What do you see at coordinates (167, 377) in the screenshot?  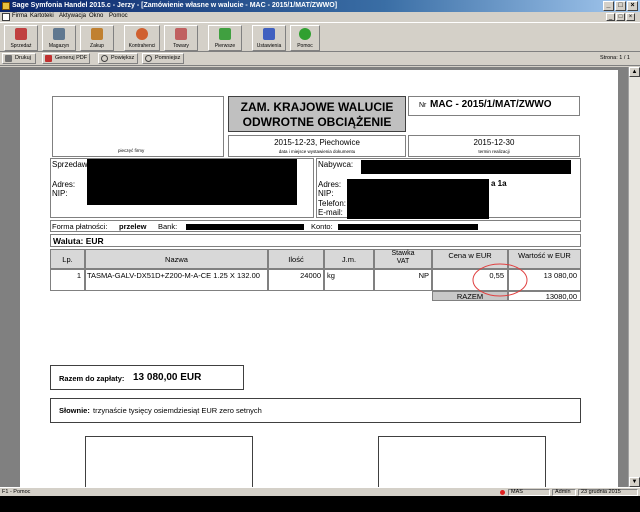 I see `to-pay-value: 13 080,00 EUR` at bounding box center [167, 377].